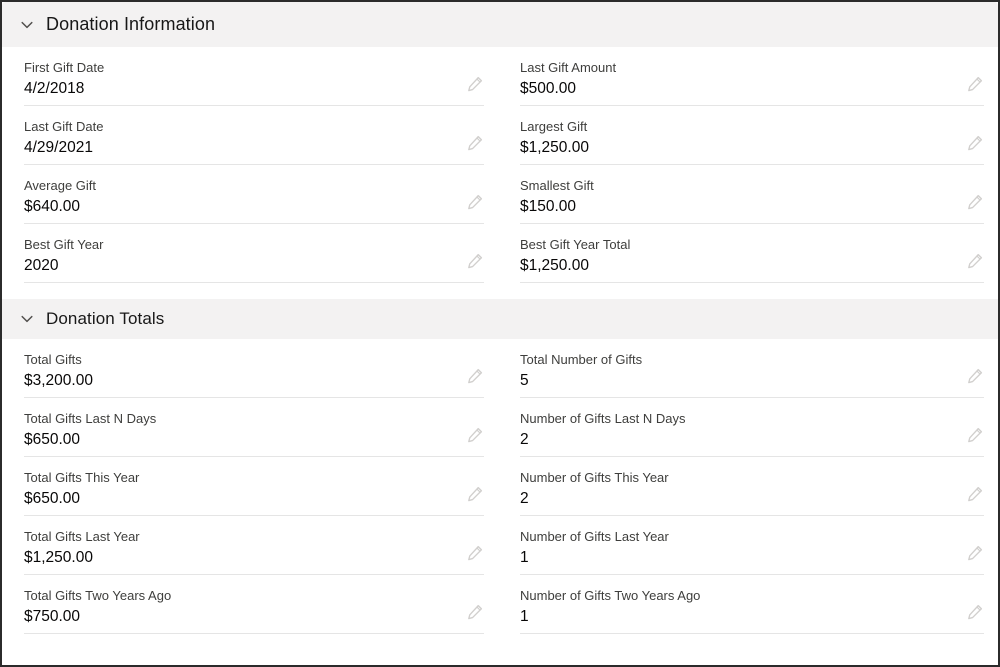  I want to click on field-label: Smallest Gift, so click(557, 185).